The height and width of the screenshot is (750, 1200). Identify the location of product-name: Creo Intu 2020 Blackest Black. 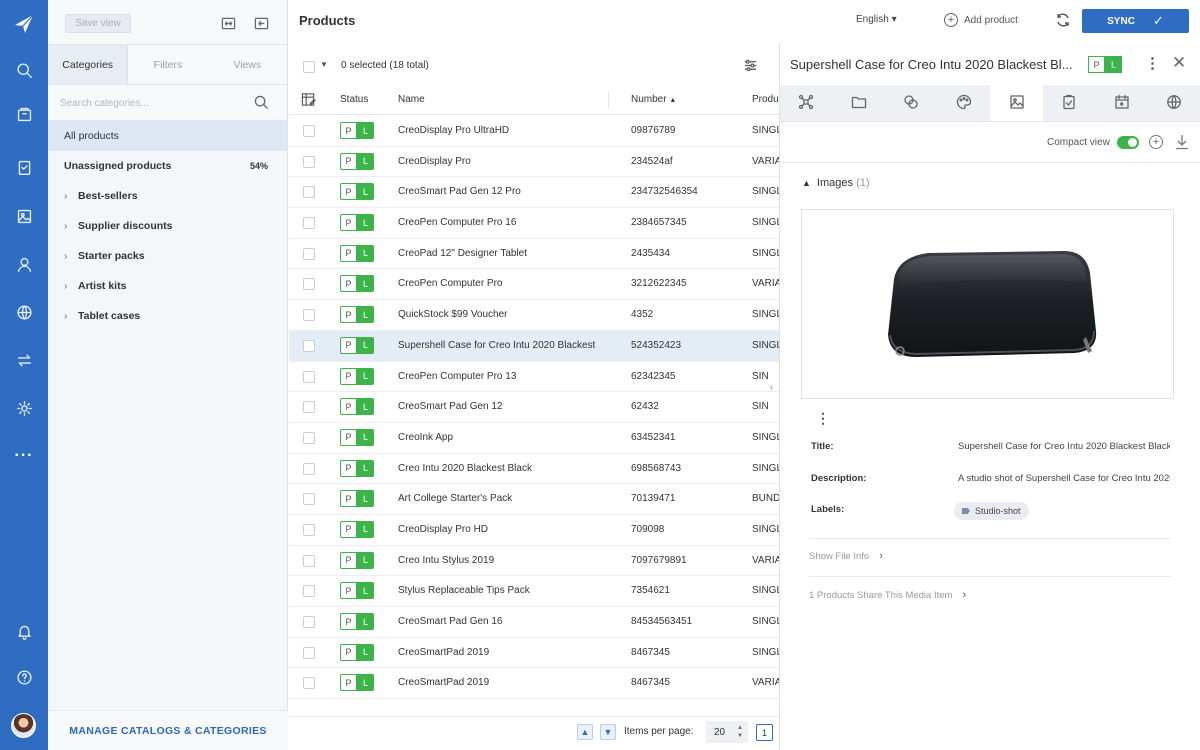
(498, 468).